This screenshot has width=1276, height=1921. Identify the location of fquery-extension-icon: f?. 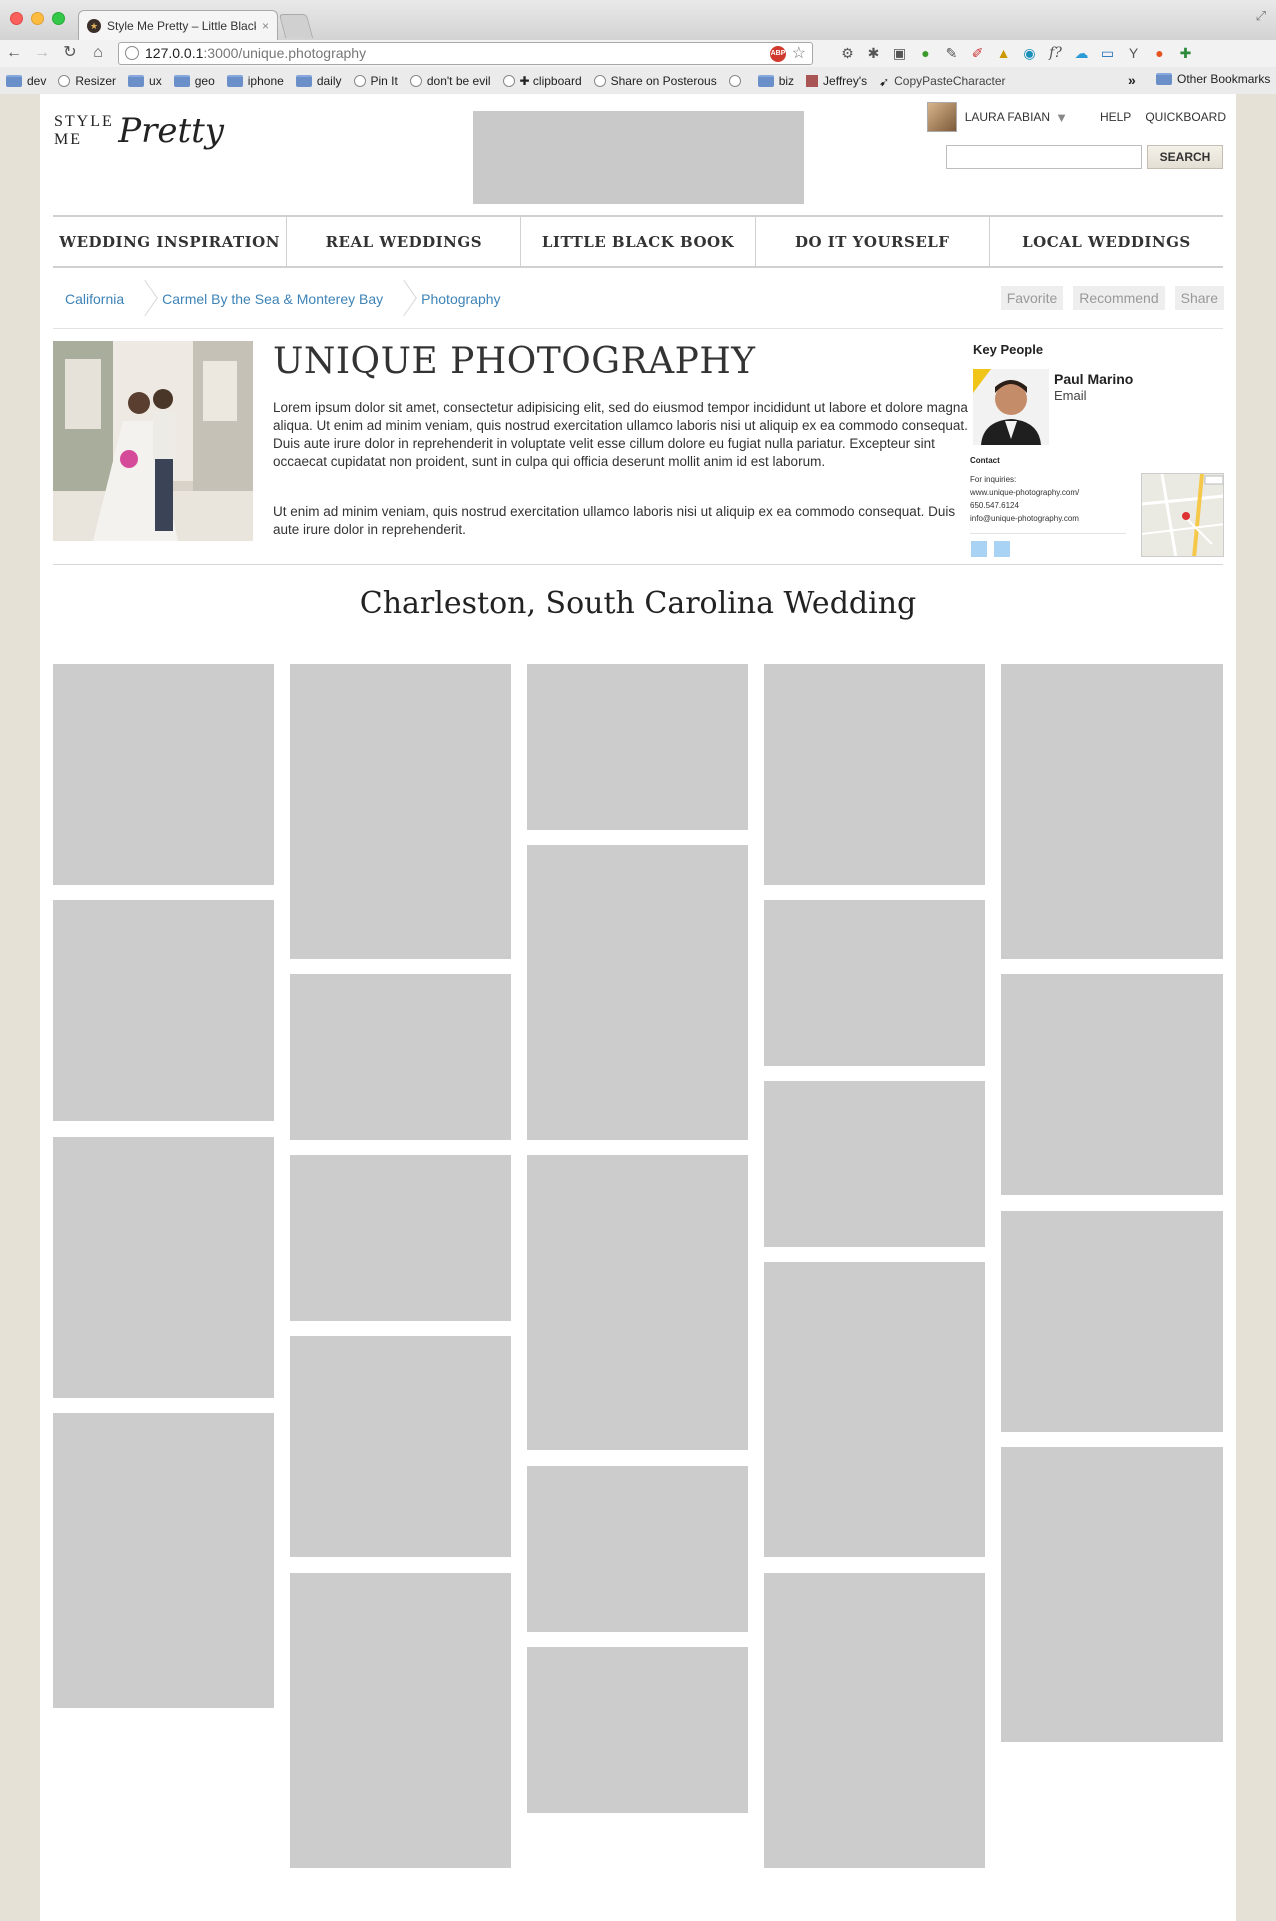
(1055, 53).